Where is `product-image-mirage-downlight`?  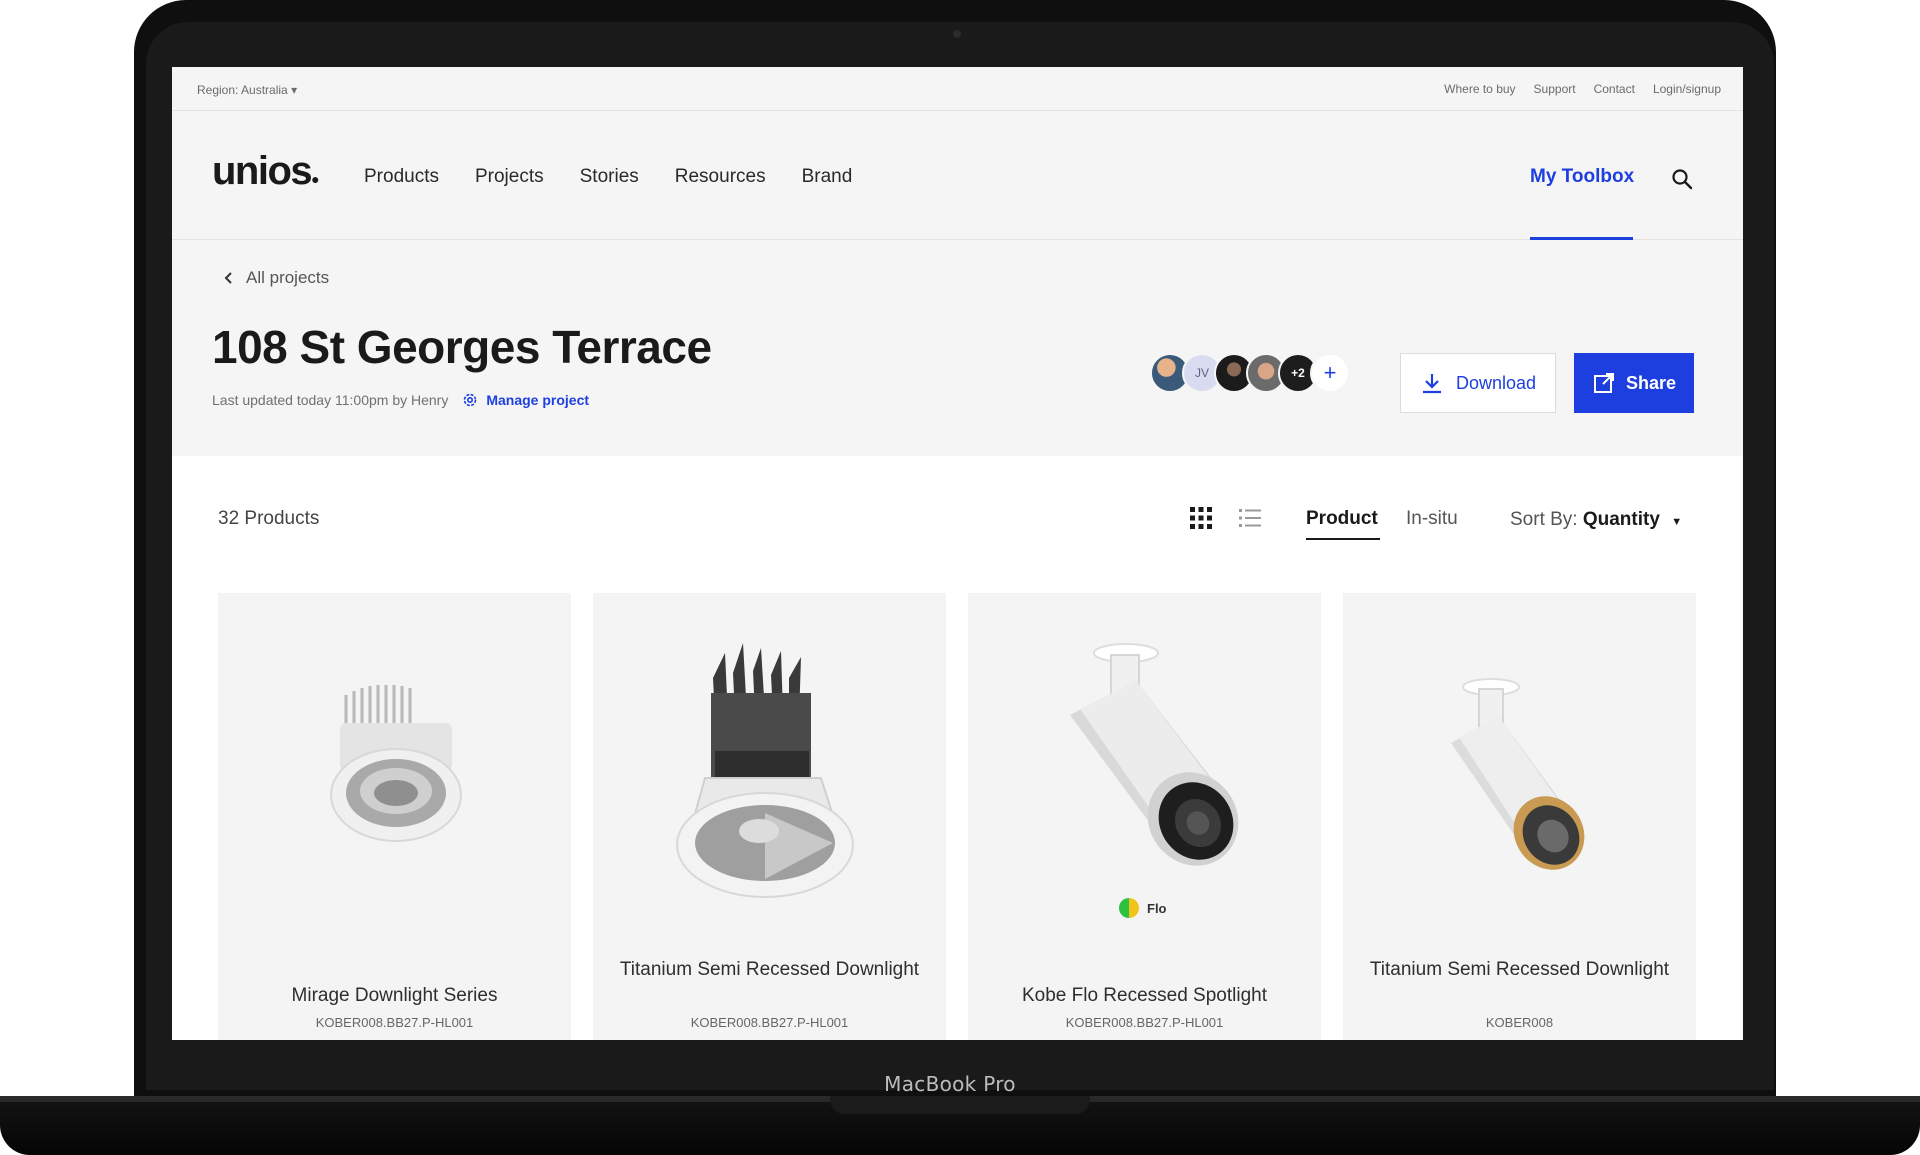 product-image-mirage-downlight is located at coordinates (396, 763).